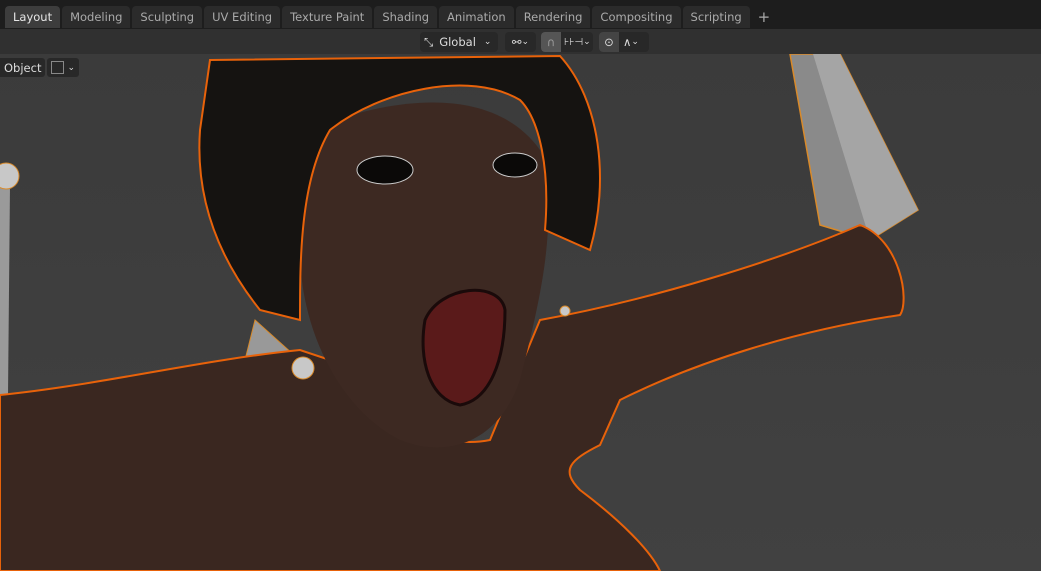  I want to click on viewport-shading-dropdown: ⌄, so click(63, 67).